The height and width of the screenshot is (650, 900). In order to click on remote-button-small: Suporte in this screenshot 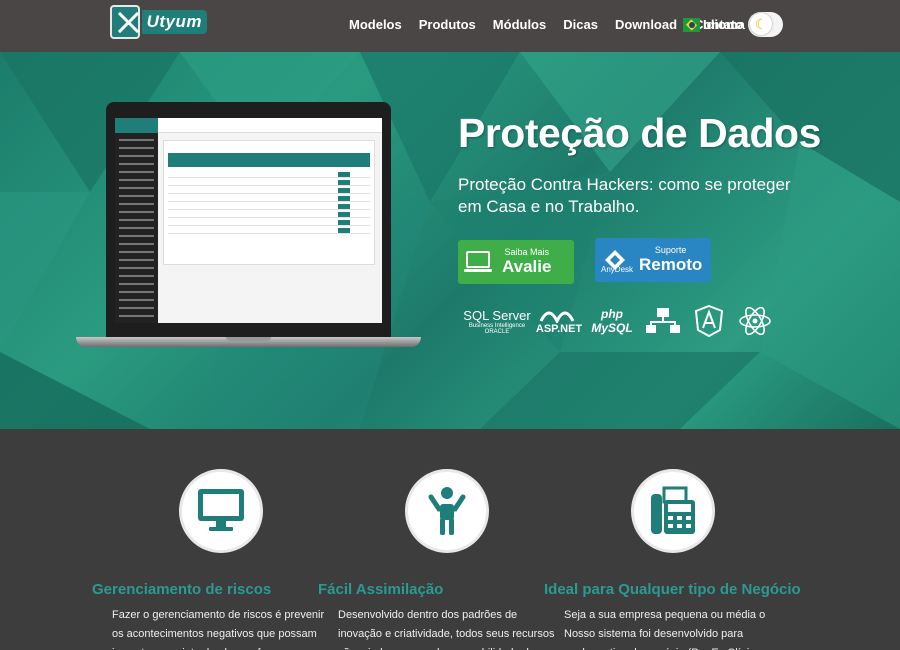, I will do `click(670, 250)`.